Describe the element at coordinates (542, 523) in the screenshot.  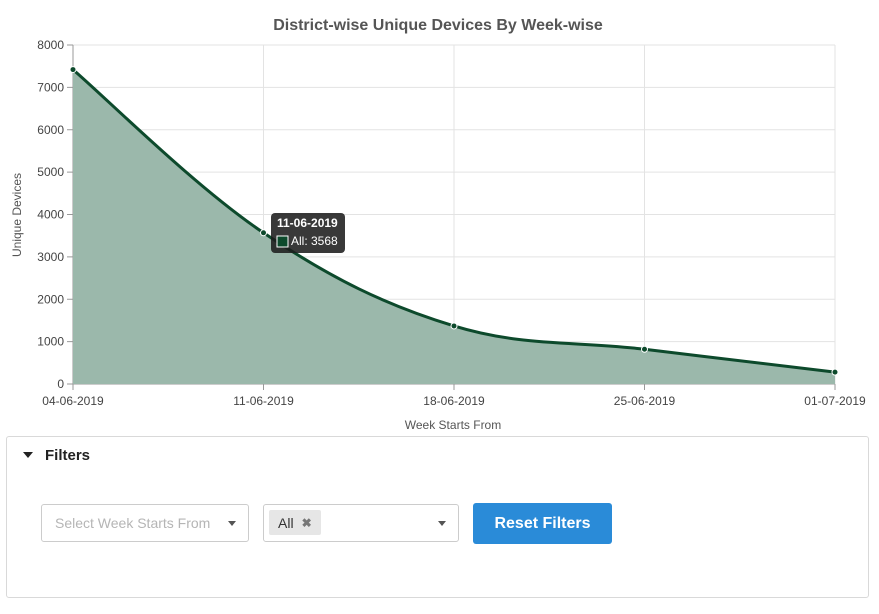
I see `reset-filters-button: Reset Filters` at that location.